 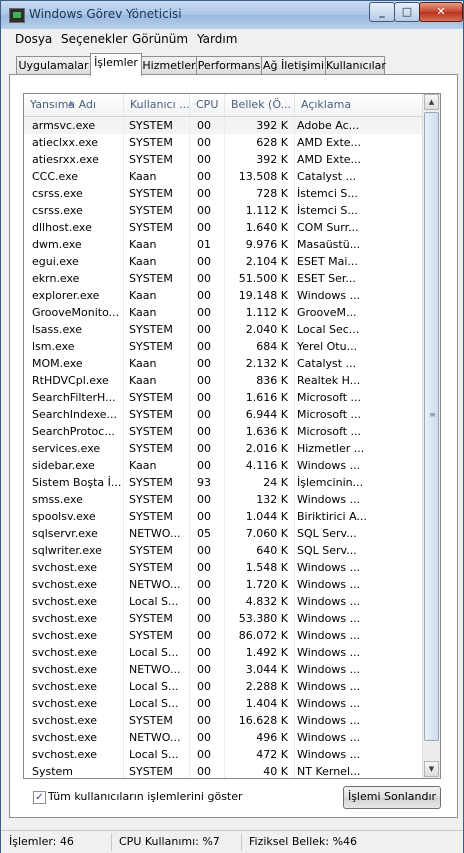 I want to click on column-description: Açıklama, so click(x=359, y=105).